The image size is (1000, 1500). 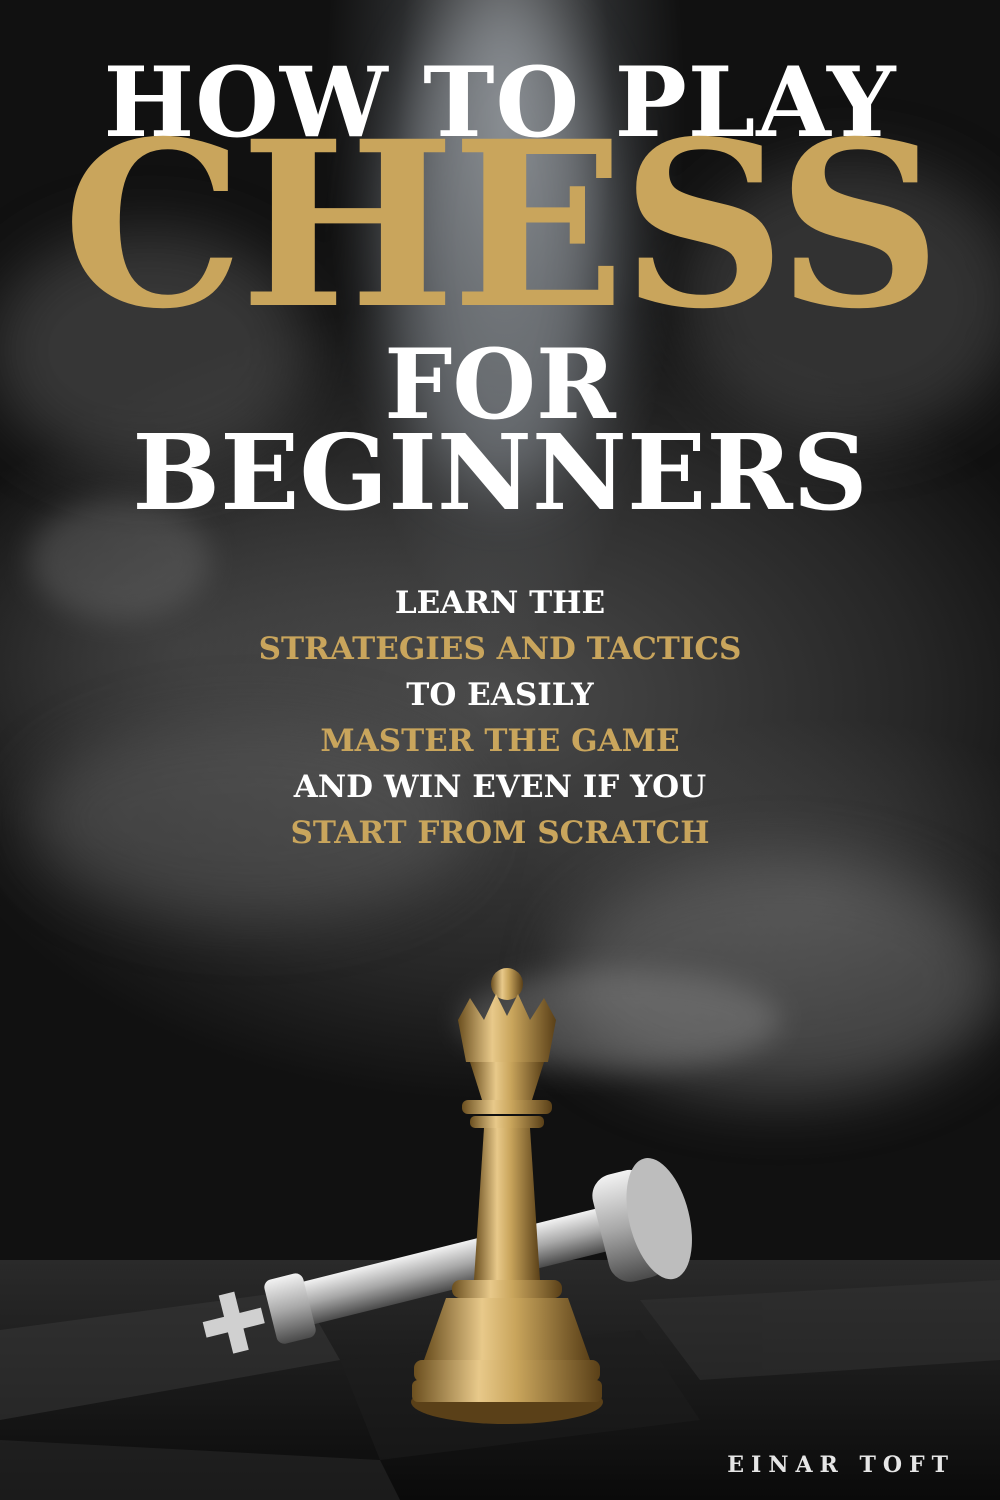 I want to click on chess-pieces-illustration, so click(x=447, y=1196).